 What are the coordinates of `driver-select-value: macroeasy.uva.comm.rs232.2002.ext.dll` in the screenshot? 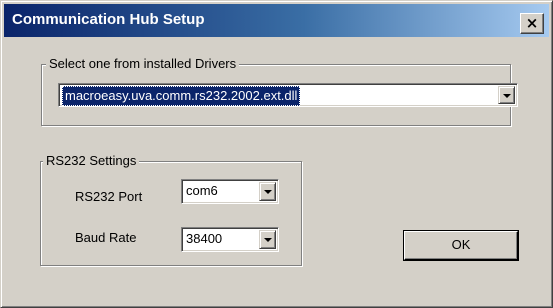 It's located at (181, 96).